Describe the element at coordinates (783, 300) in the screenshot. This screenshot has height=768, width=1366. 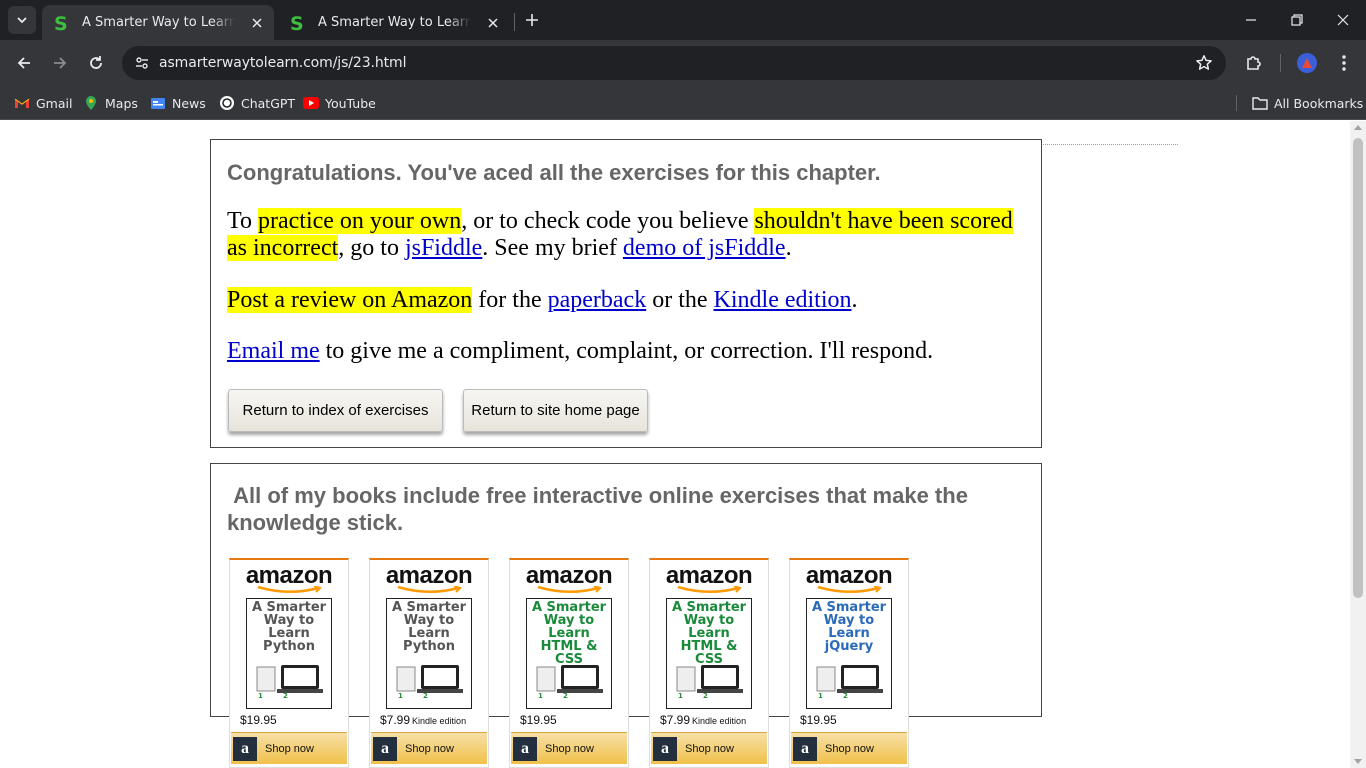
I see `kindle-edition-link: Kindle edition` at that location.